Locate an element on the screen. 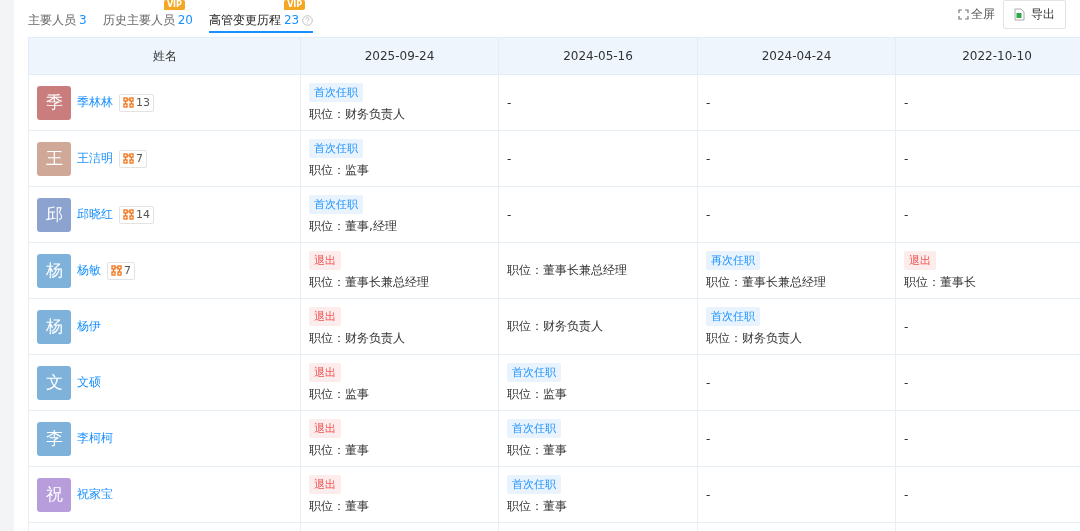 This screenshot has height=531, width=1080. avatar: 季 is located at coordinates (54, 102).